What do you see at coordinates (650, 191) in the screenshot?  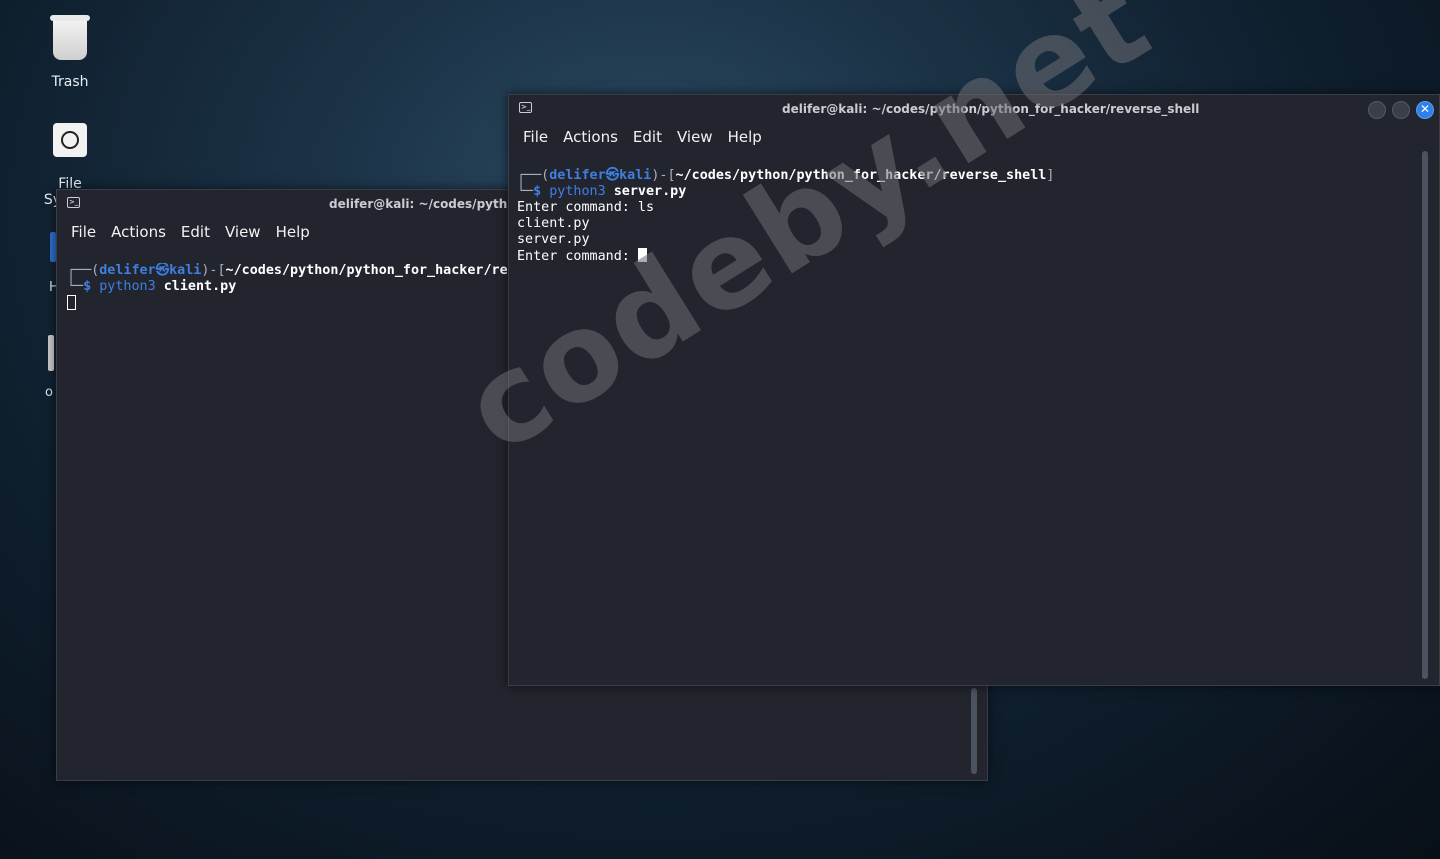 I see `command-arg: server.py` at bounding box center [650, 191].